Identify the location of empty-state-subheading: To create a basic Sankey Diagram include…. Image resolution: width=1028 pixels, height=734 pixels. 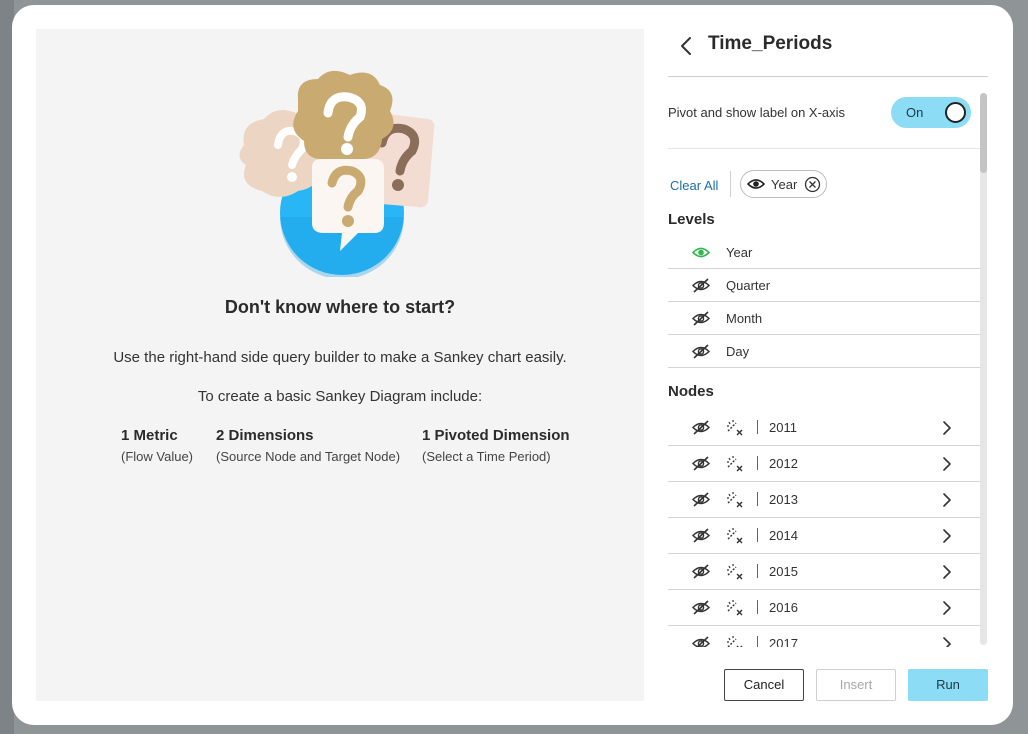
(340, 396).